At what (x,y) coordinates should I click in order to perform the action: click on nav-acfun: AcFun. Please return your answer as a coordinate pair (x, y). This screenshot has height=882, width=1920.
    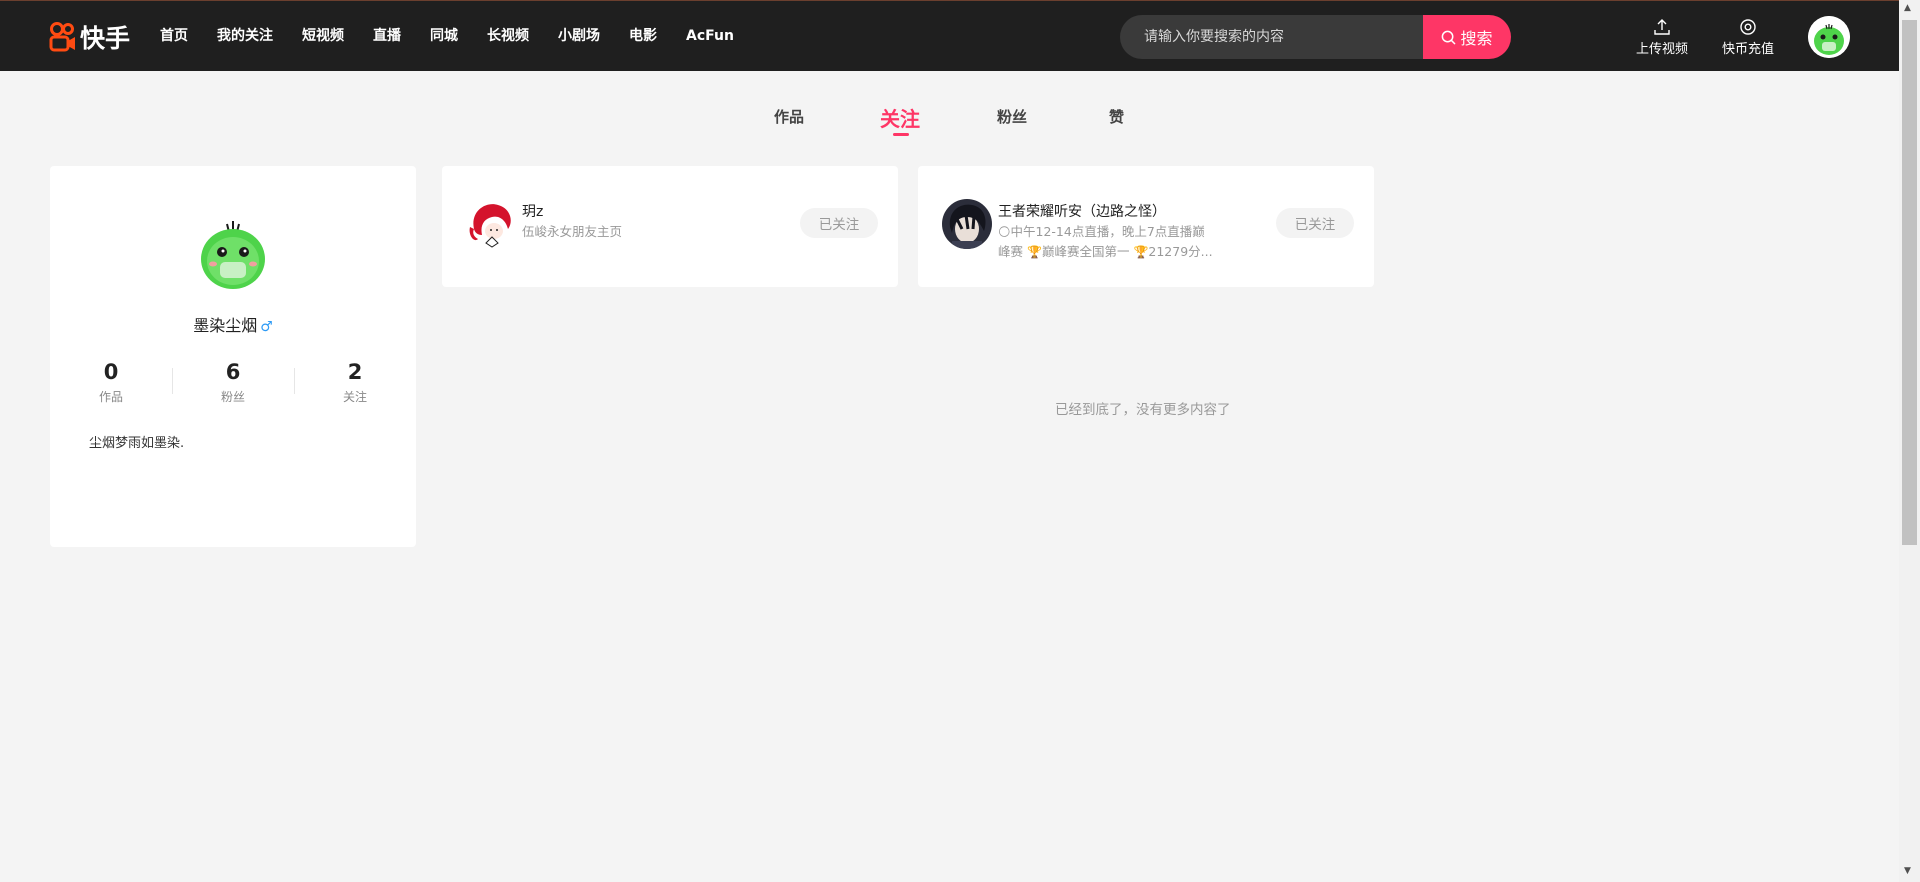
    Looking at the image, I should click on (710, 36).